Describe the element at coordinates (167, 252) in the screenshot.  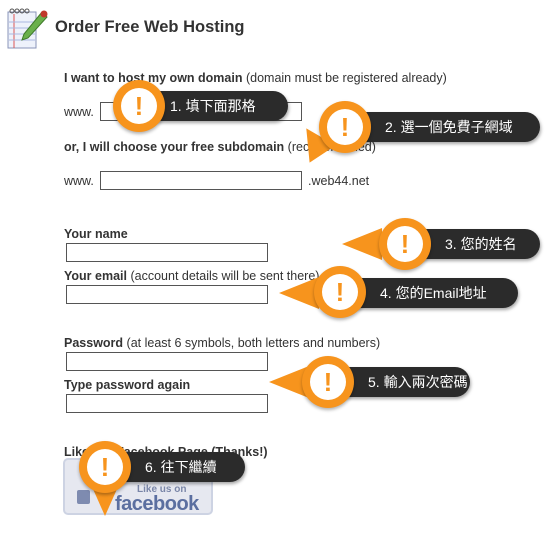
I see `name-input` at that location.